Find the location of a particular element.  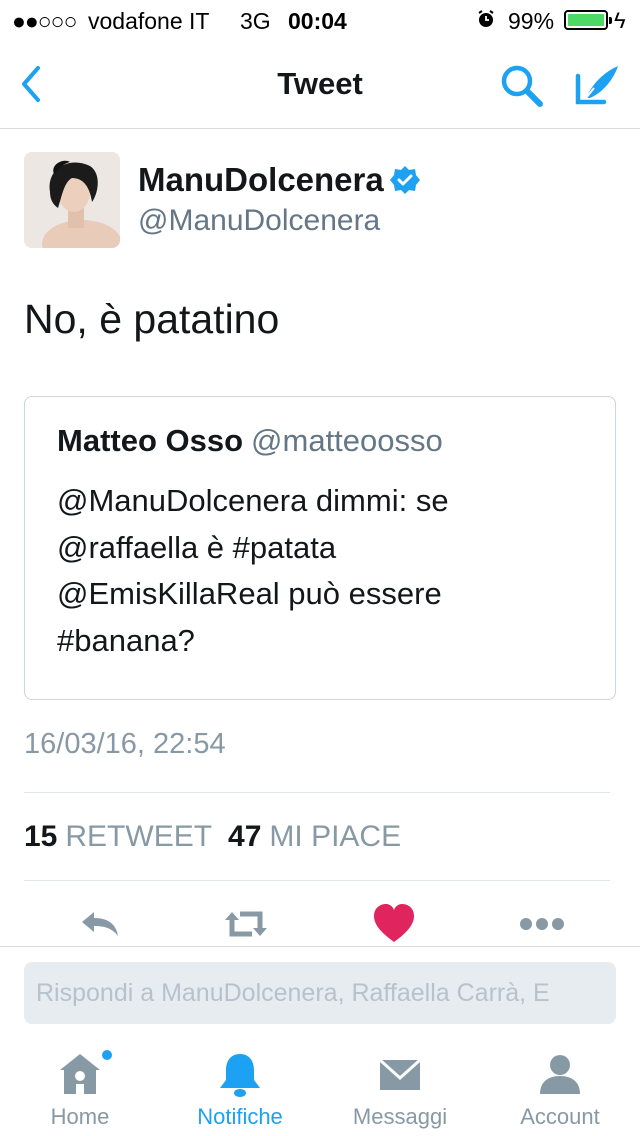

quoted-text-line: @ManuDolcenera dimmi: se is located at coordinates (253, 500).